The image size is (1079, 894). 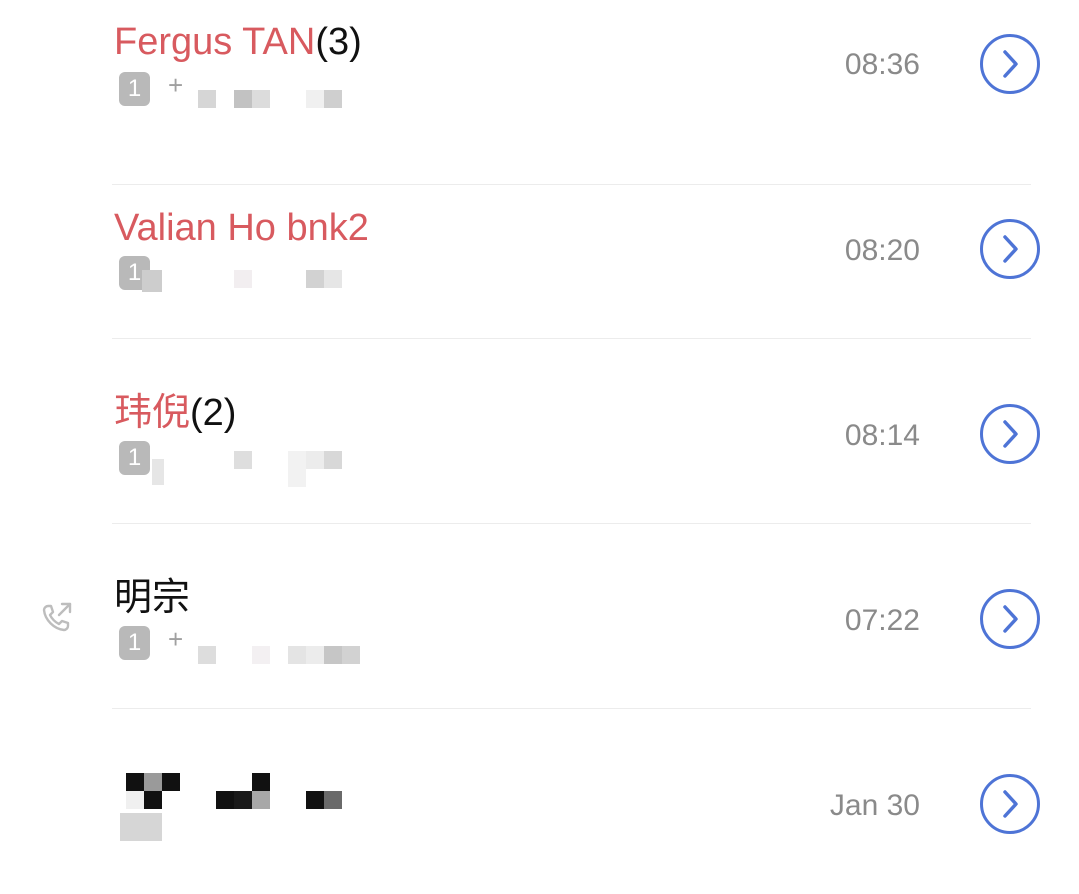 What do you see at coordinates (338, 42) in the screenshot?
I see `call-count: (3)` at bounding box center [338, 42].